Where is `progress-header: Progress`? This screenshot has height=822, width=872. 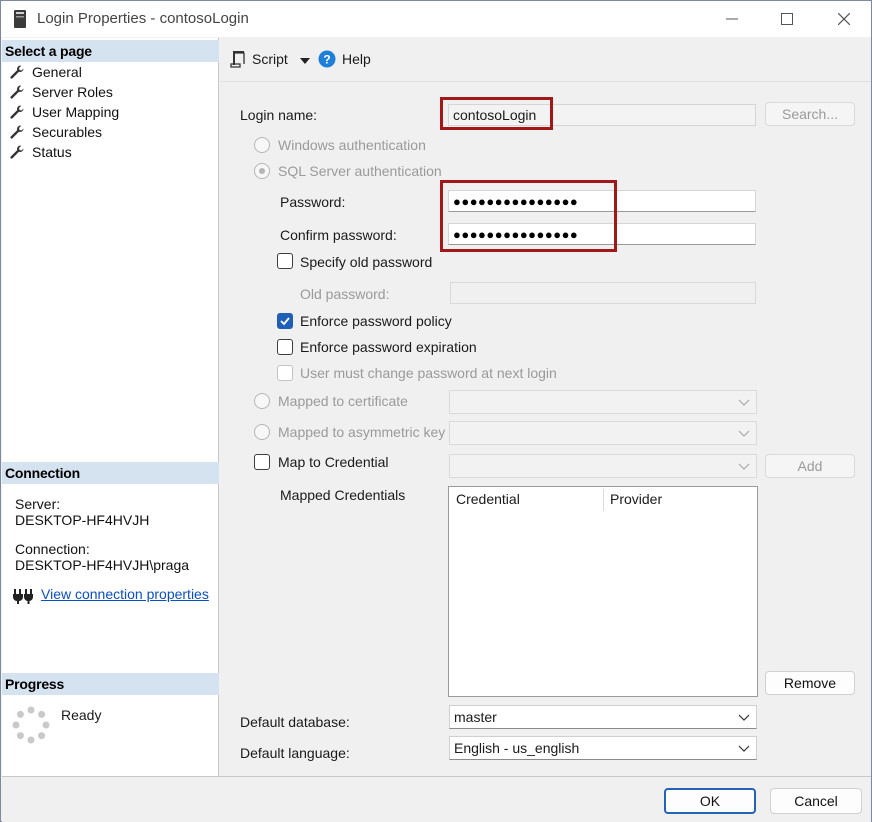
progress-header: Progress is located at coordinates (110, 684).